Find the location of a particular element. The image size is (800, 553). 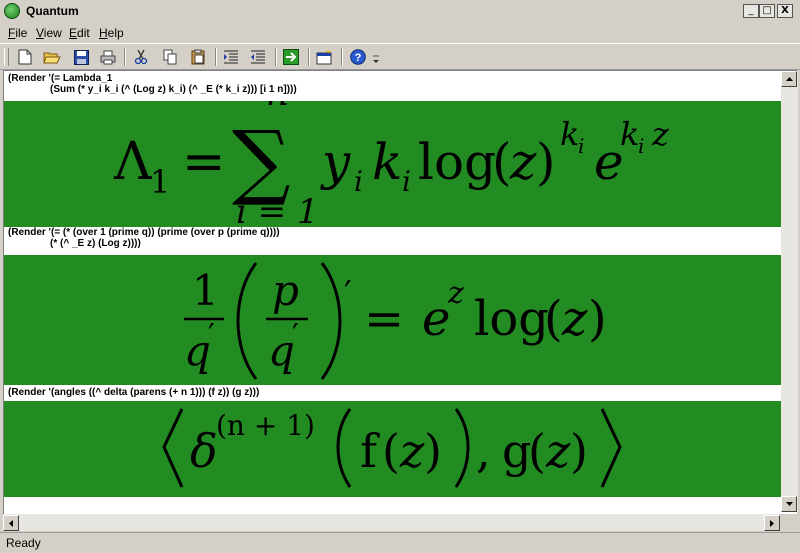

eq-numerator-1: 1 is located at coordinates (205, 290).